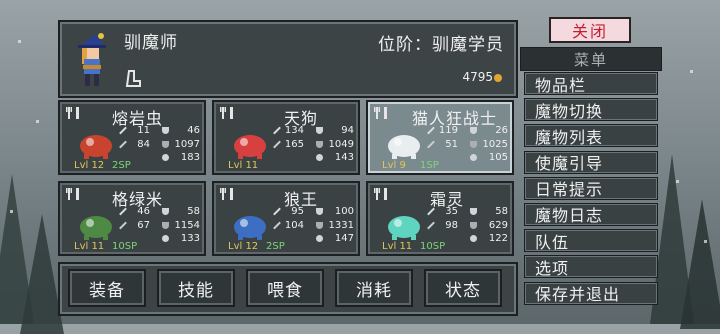 Image resolution: width=720 pixels, height=334 pixels. I want to click on monster-stats: 35 58 98 629 122, so click(467, 225).